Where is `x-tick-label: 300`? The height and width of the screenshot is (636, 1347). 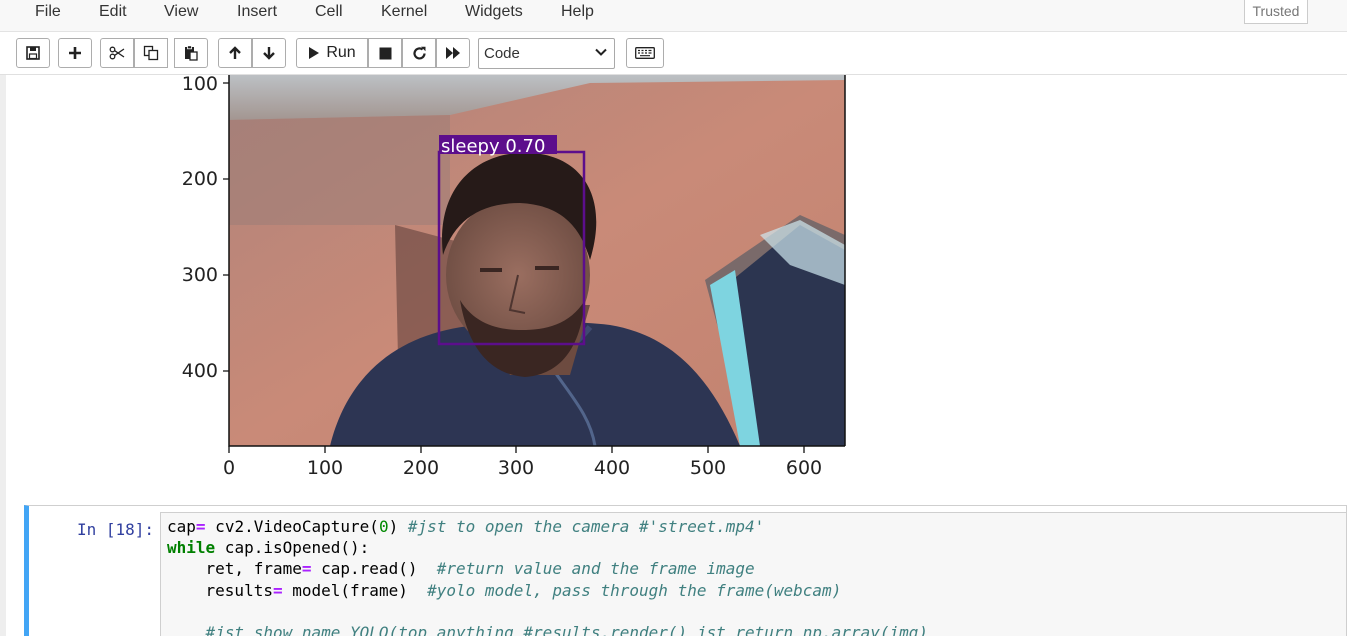
x-tick-label: 300 is located at coordinates (516, 468).